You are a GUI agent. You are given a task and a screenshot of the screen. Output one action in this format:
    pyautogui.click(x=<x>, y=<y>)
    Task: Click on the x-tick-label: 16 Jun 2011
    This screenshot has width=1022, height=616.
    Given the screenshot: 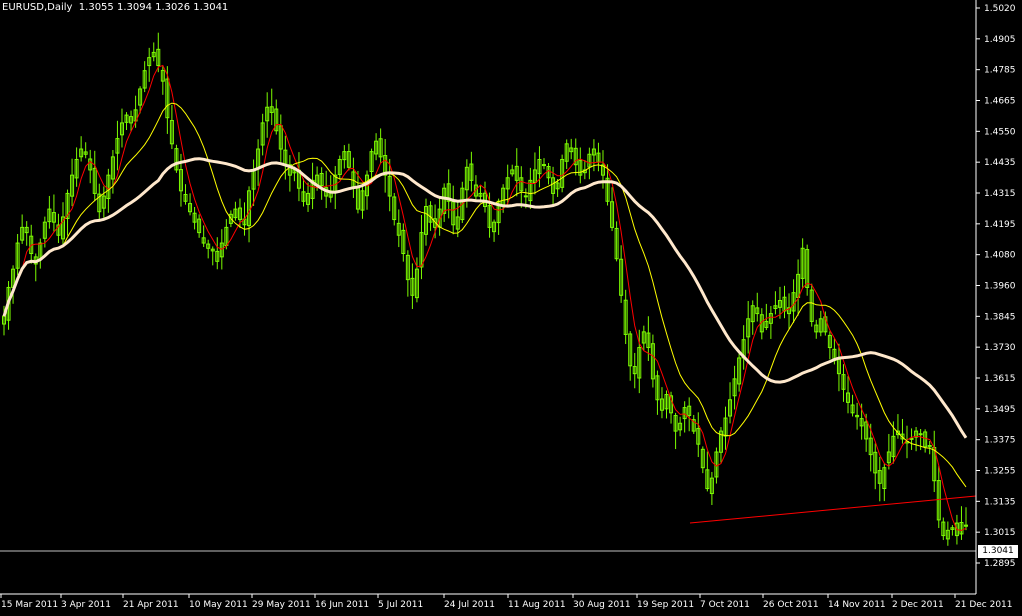 What is the action you would take?
    pyautogui.click(x=342, y=605)
    